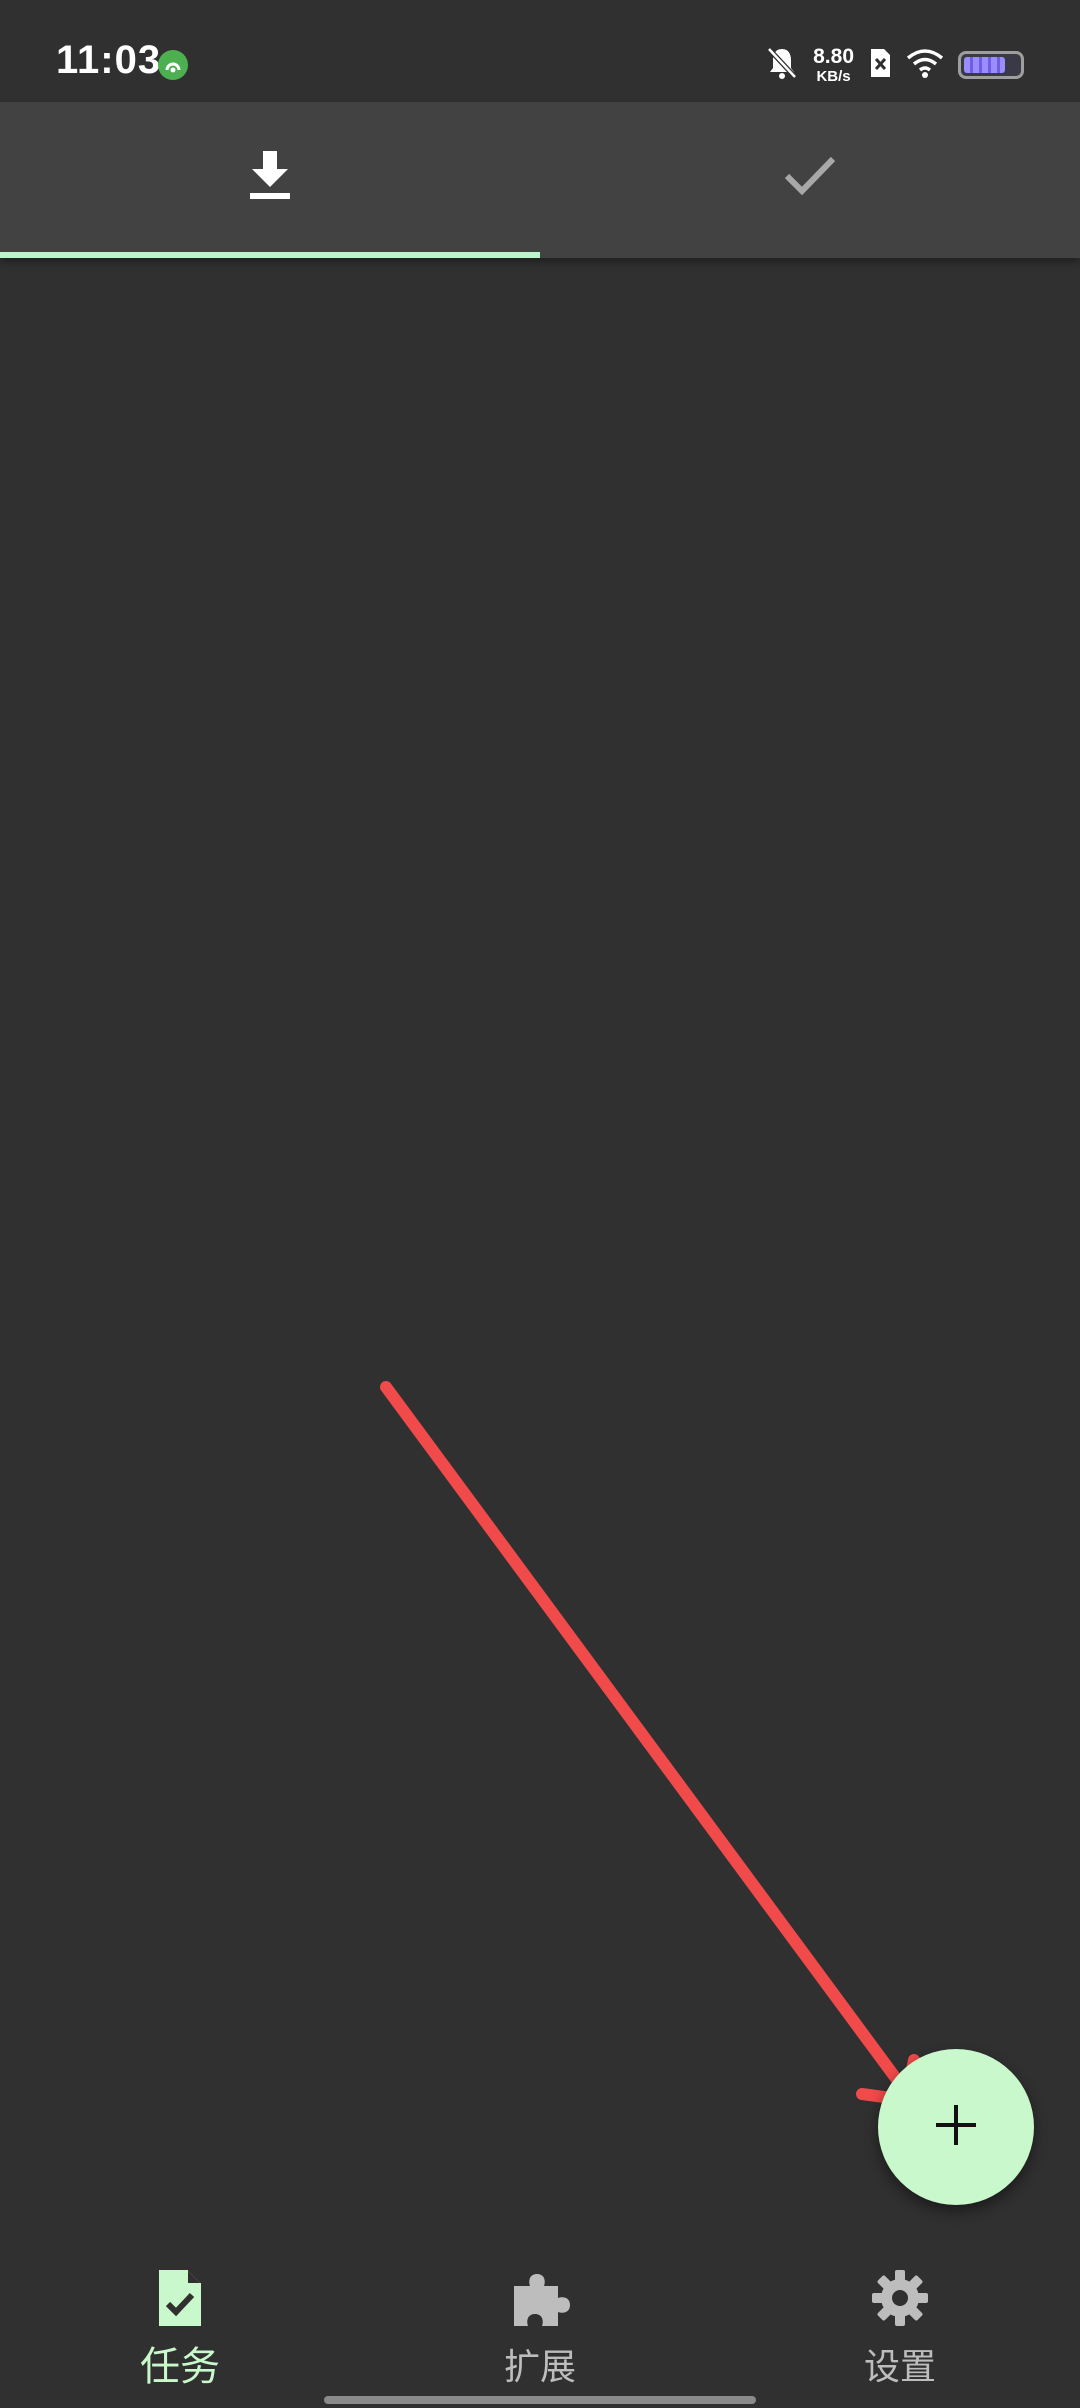 The height and width of the screenshot is (2408, 1080). Describe the element at coordinates (540, 2300) in the screenshot. I see `puzzle-icon` at that location.